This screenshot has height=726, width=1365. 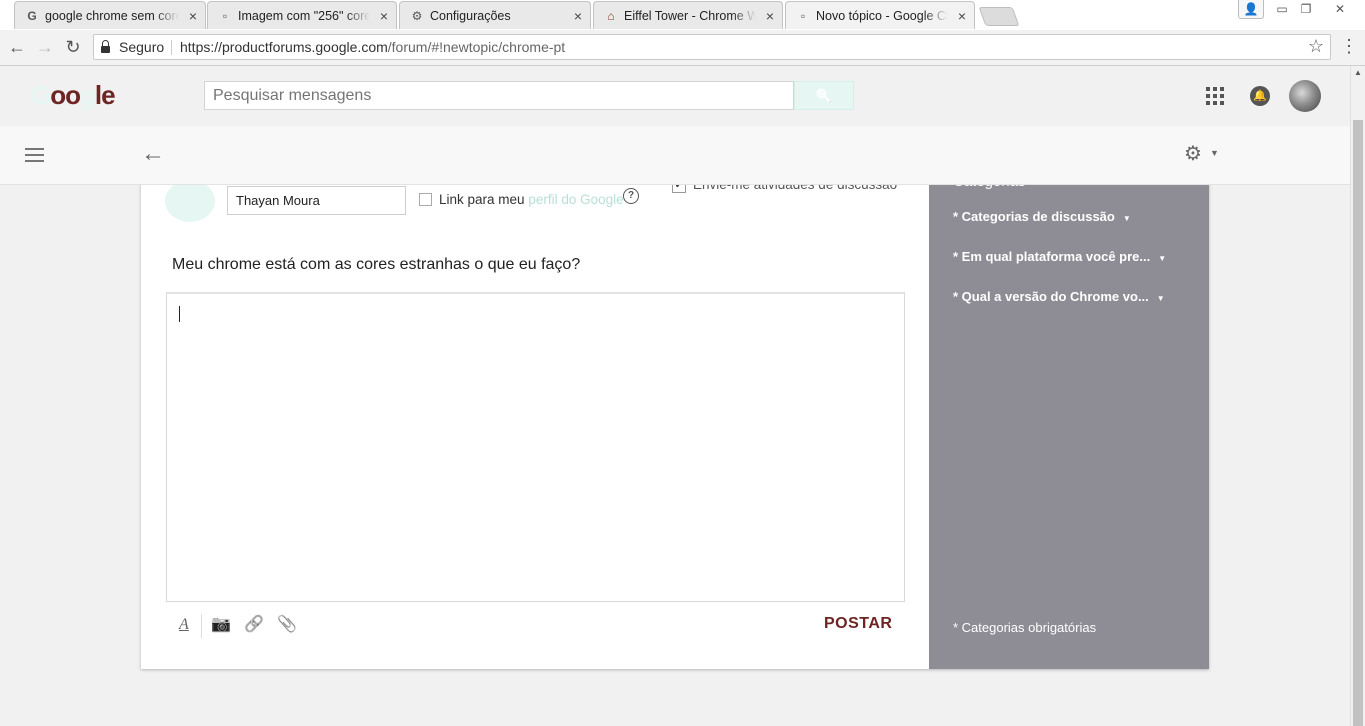 I want to click on back-arrow-icon: ←, so click(x=153, y=154).